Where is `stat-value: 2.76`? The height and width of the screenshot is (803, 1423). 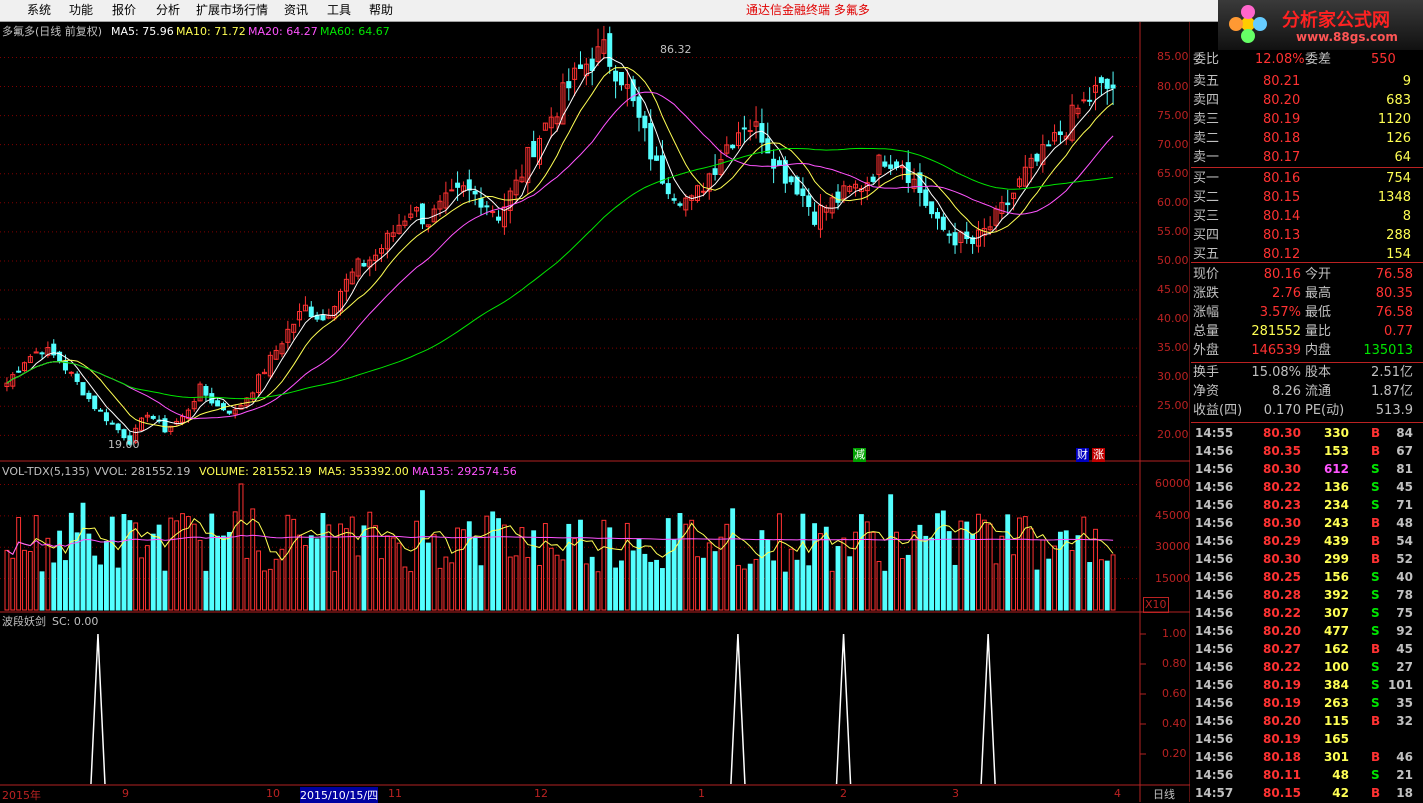
stat-value: 2.76 is located at coordinates (1286, 293).